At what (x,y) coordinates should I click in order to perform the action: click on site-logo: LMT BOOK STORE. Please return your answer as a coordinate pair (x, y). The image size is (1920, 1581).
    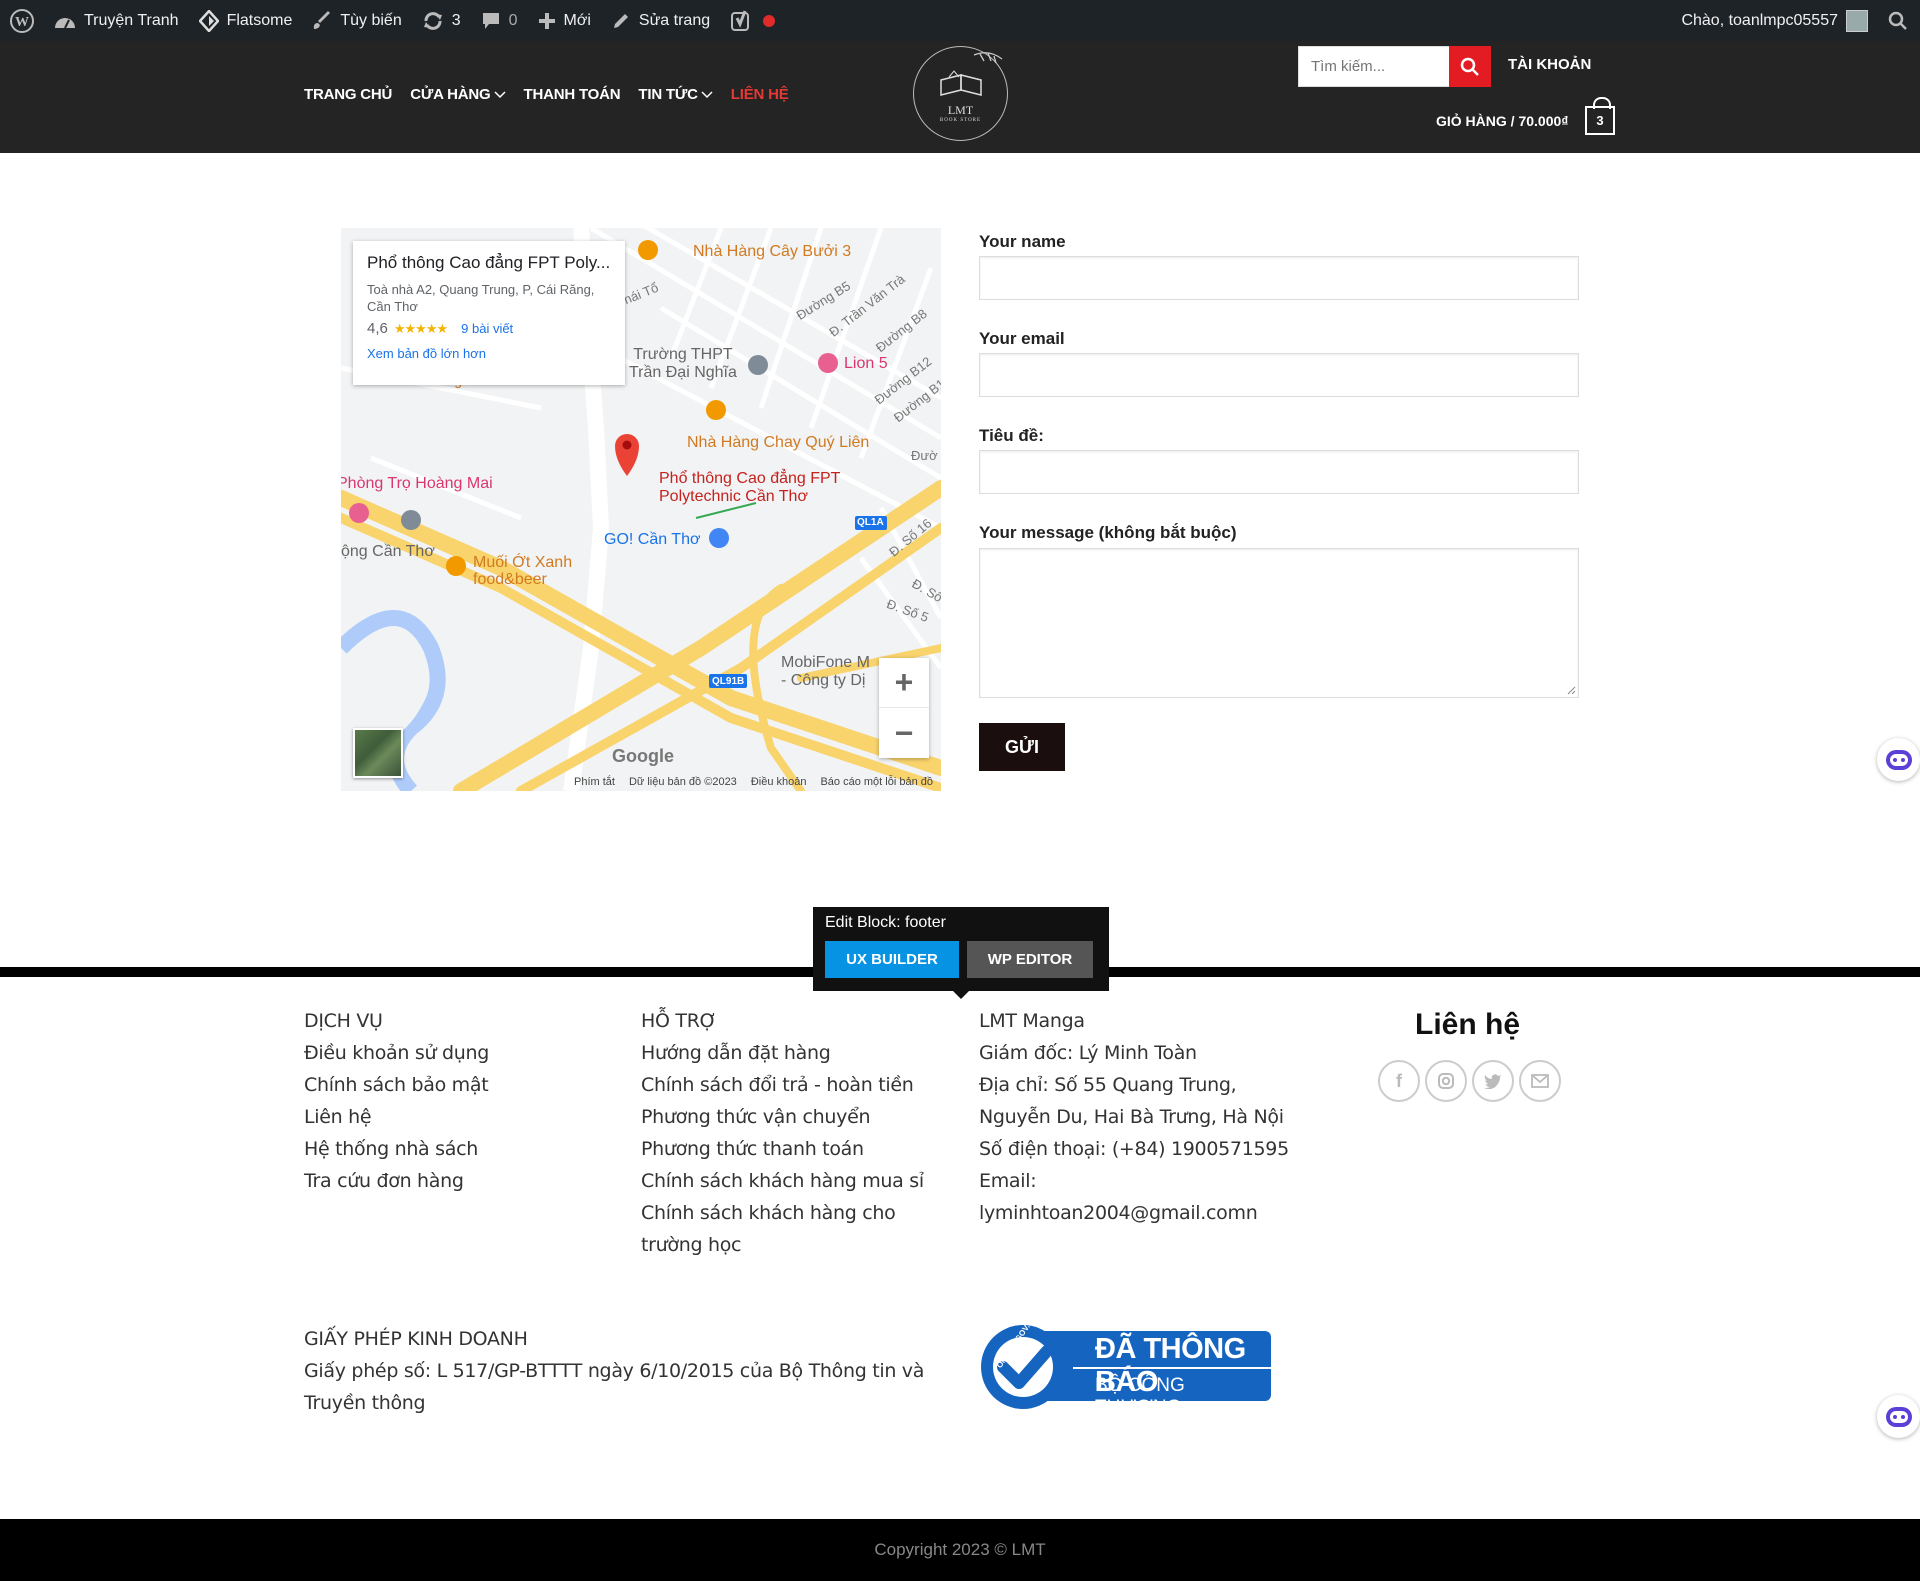
    Looking at the image, I should click on (960, 93).